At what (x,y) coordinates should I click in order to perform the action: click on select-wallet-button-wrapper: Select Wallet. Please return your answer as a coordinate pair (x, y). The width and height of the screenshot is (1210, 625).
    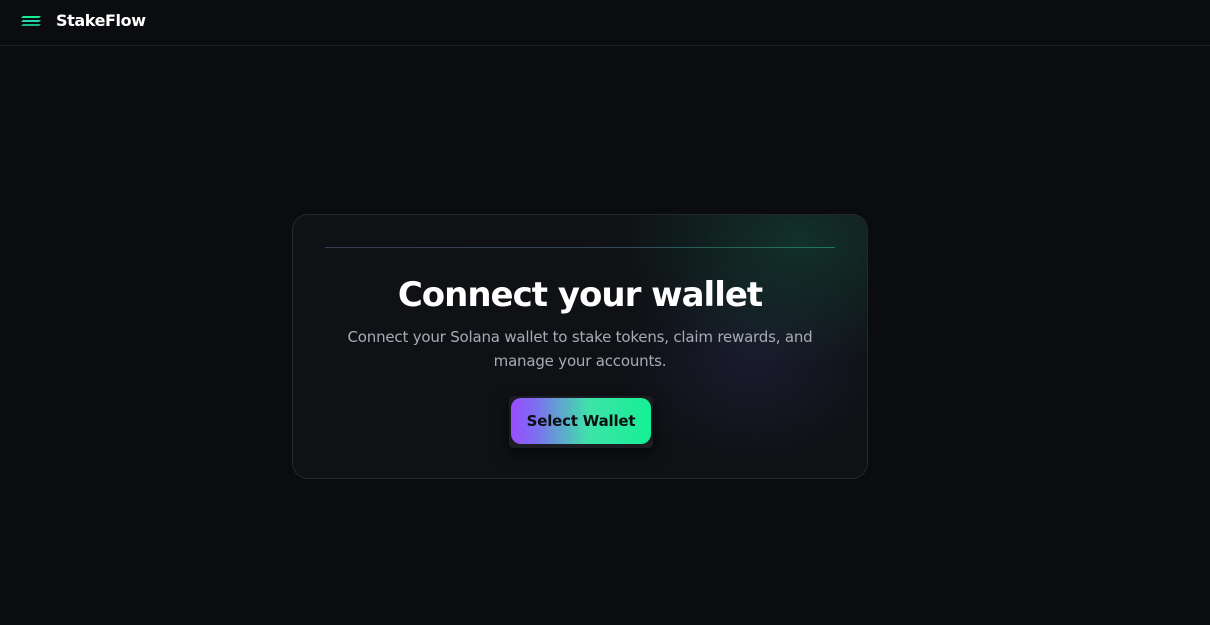
    Looking at the image, I should click on (581, 422).